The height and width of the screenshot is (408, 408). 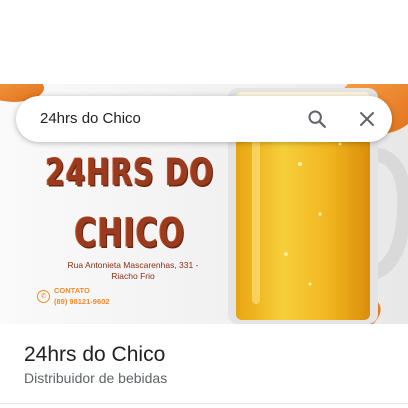 I want to click on poster-title-line1: 24HRS DO, so click(x=130, y=172).